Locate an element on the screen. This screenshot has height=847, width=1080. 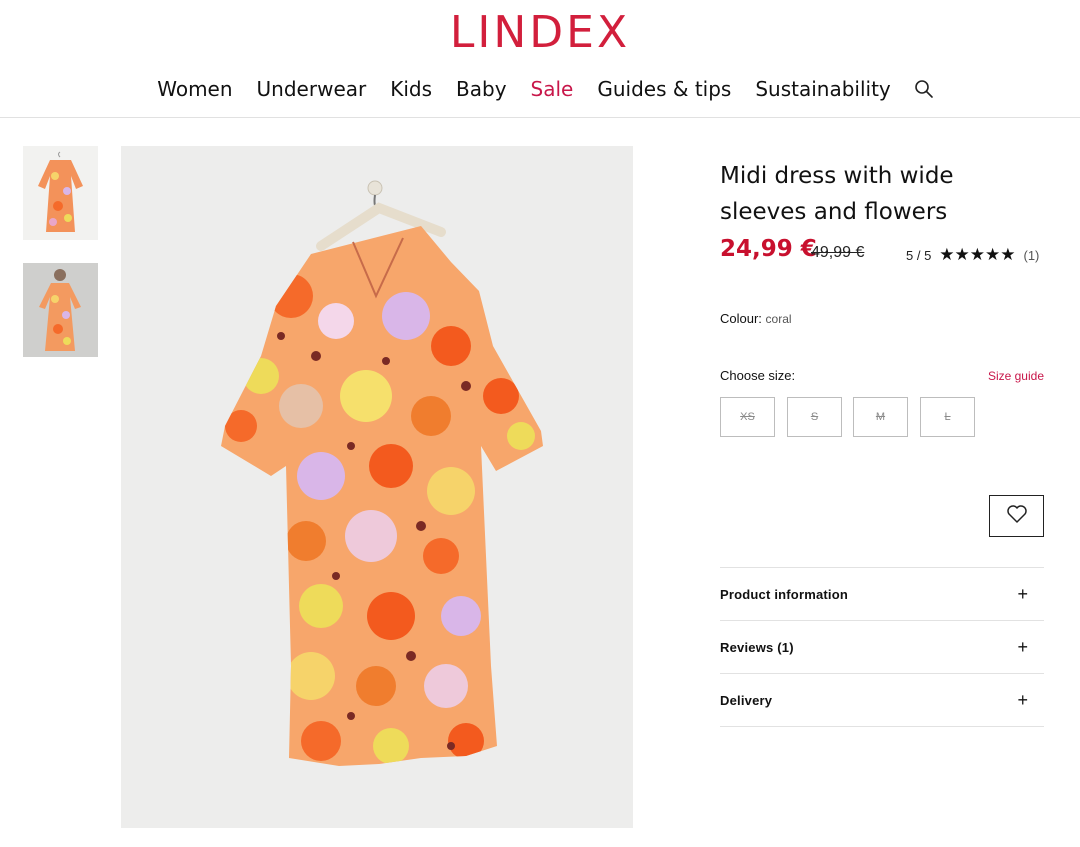
nav-kids: Kids is located at coordinates (411, 89).